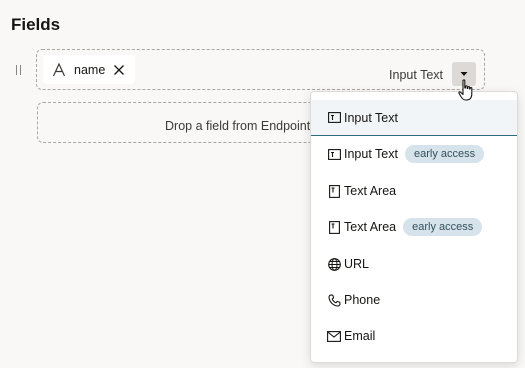  Describe the element at coordinates (464, 74) in the screenshot. I see `caret-down-icon` at that location.